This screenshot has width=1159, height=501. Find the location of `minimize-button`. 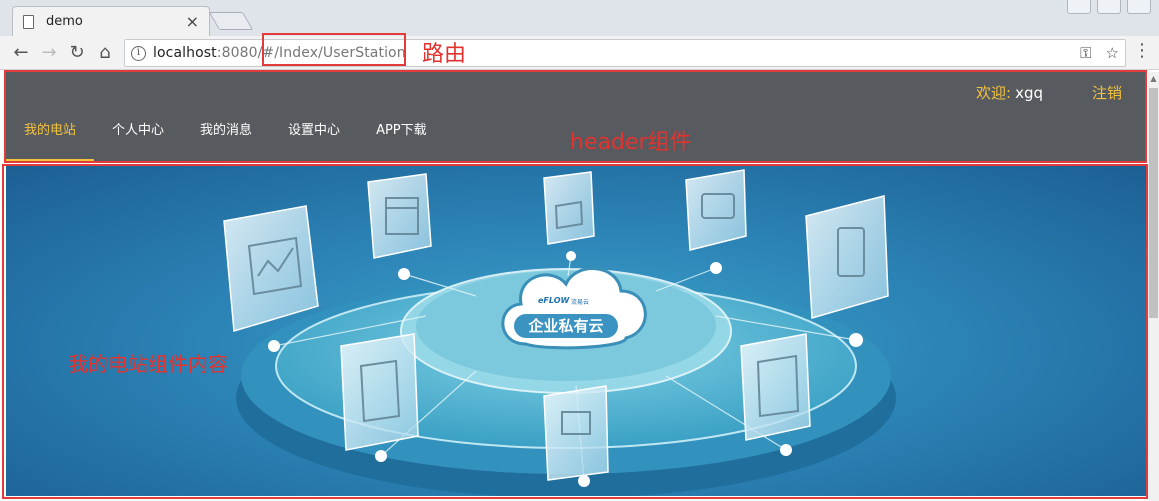

minimize-button is located at coordinates (1079, 7).